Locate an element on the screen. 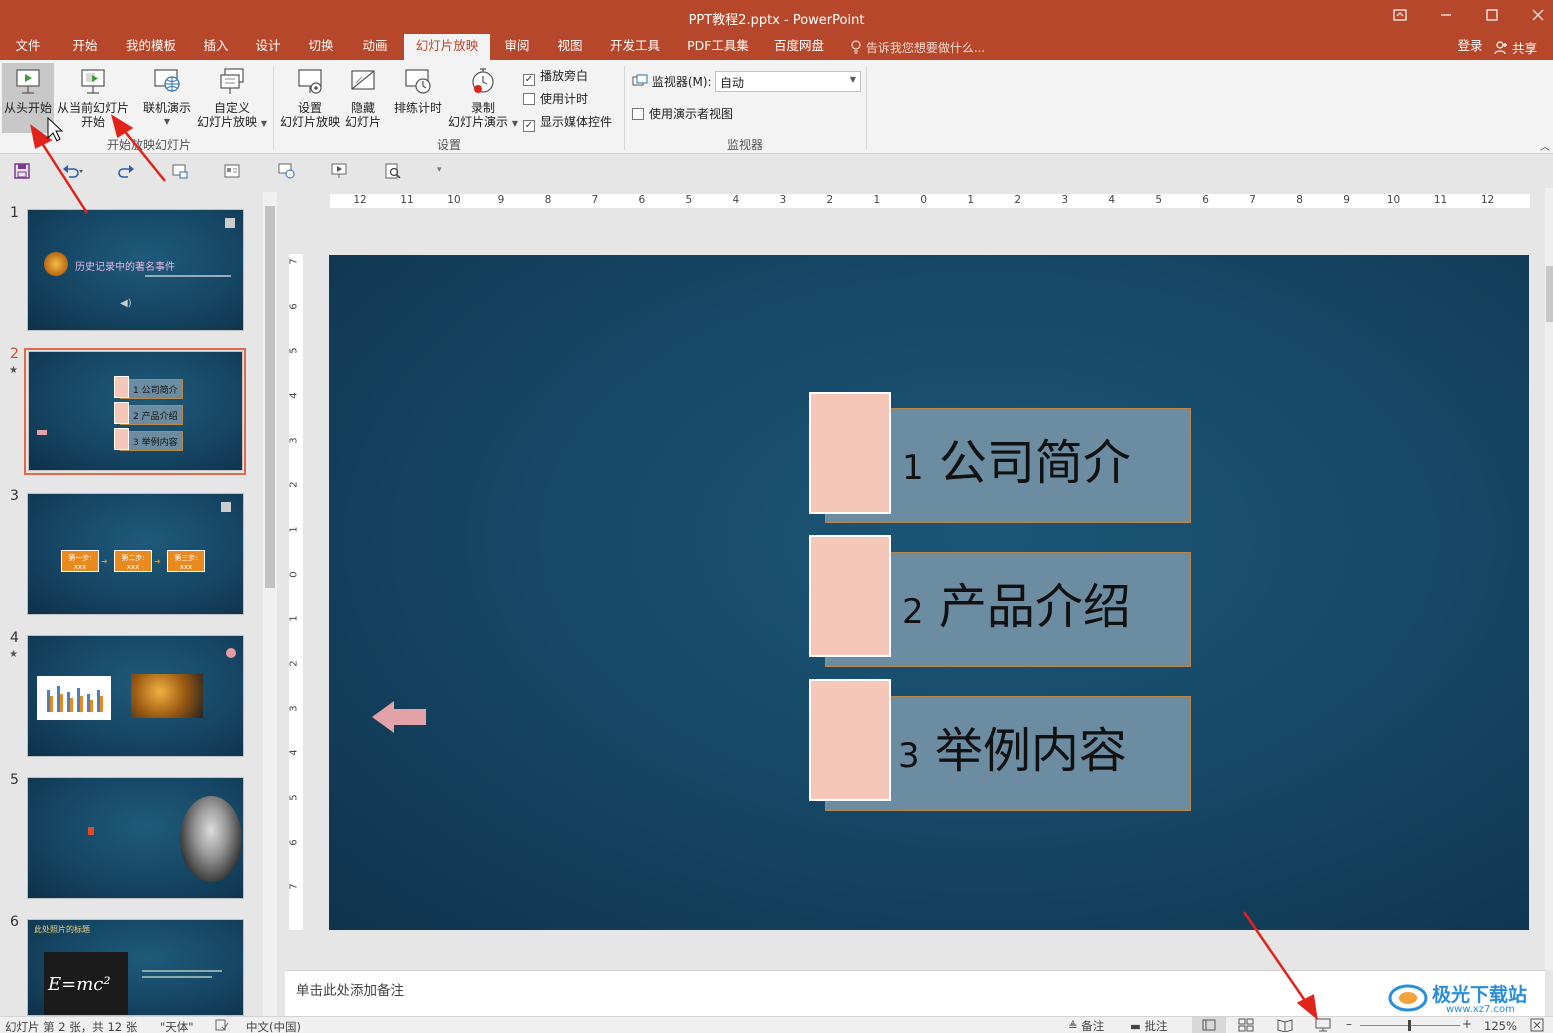 The image size is (1553, 1033). ruler-tick-label: 7 is located at coordinates (294, 261).